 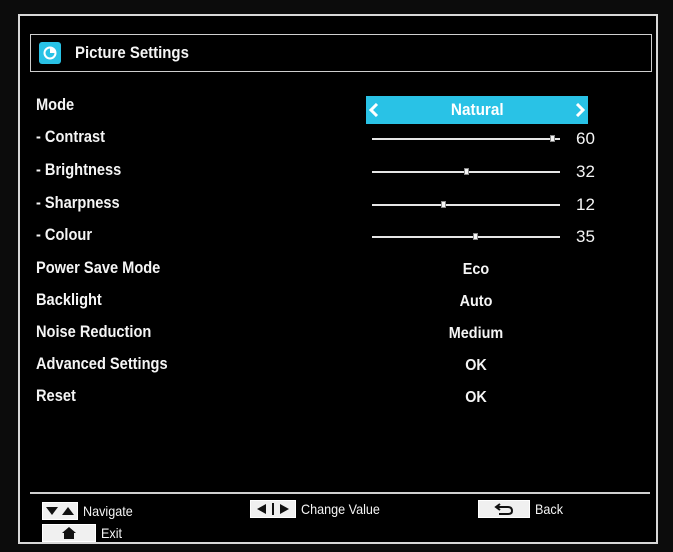 I want to click on brightness-slider, so click(x=466, y=171).